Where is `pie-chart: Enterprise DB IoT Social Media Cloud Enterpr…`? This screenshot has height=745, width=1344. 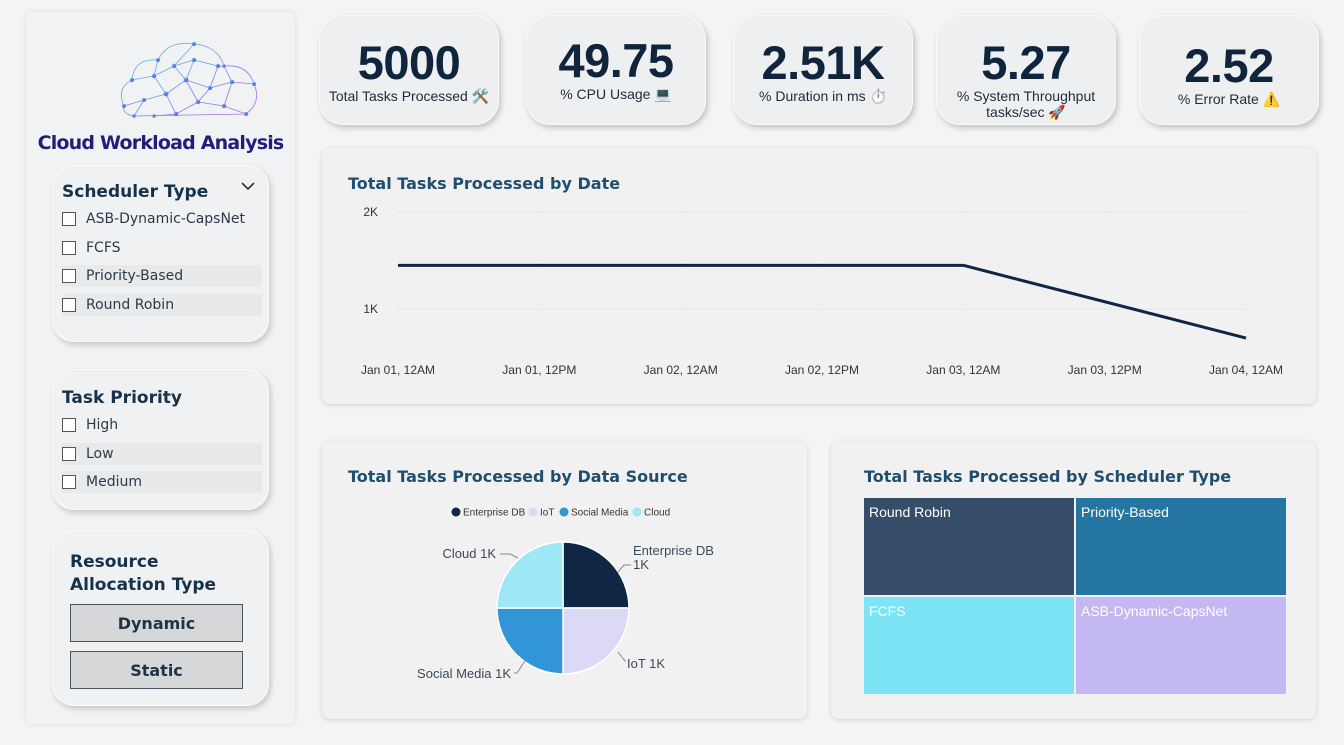
pie-chart: Enterprise DB IoT Social Media Cloud Enterpr… is located at coordinates (564, 580).